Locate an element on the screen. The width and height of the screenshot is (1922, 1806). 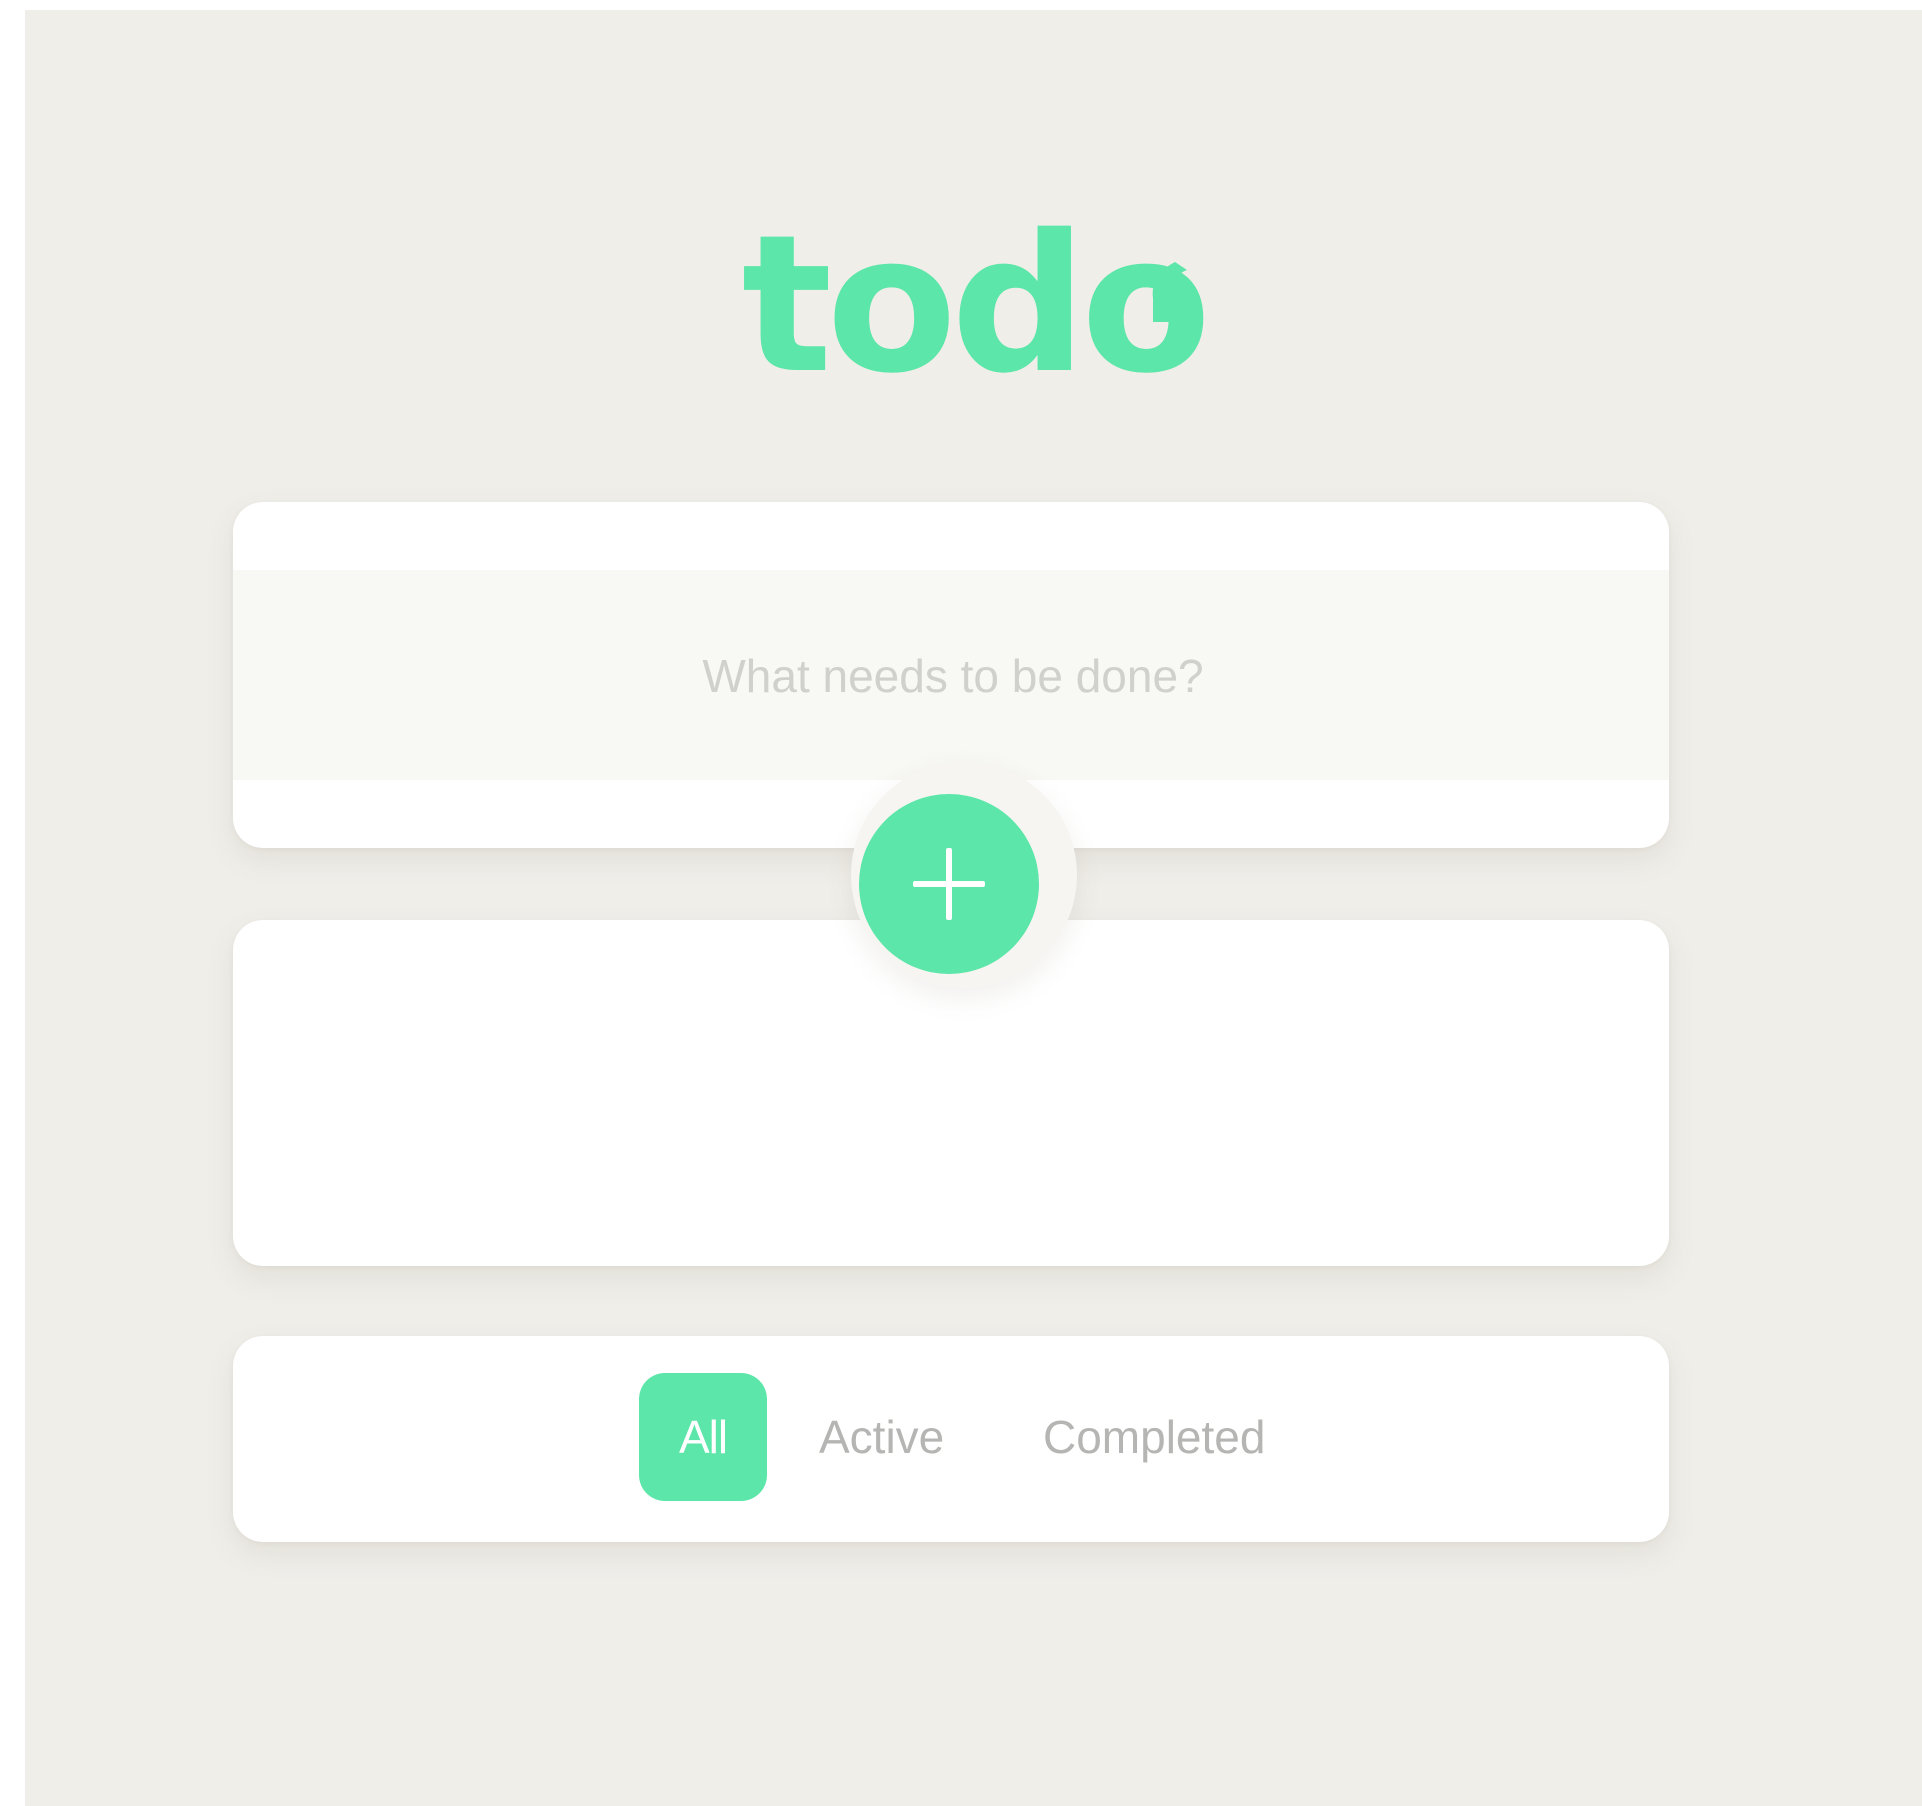
logo-apostrophe-icon is located at coordinates (1170, 292).